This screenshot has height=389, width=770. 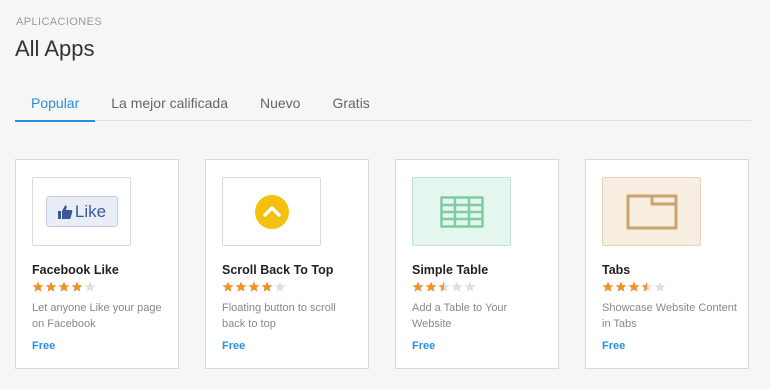 I want to click on app-description: Floating button to scroll back to top, so click(x=279, y=316).